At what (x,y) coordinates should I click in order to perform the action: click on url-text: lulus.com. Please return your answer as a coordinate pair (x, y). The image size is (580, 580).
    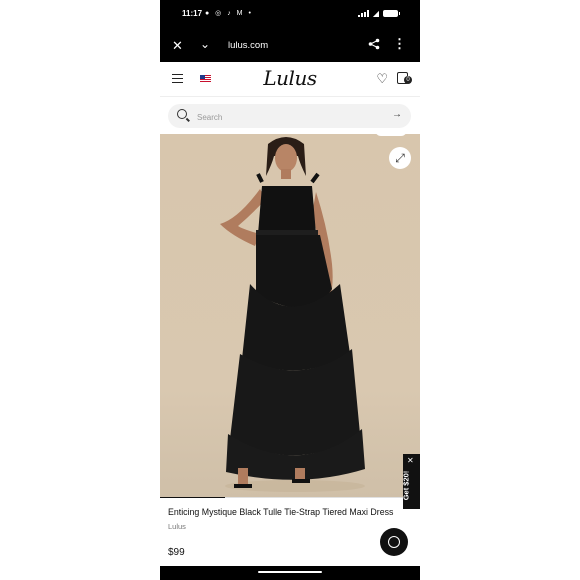
    Looking at the image, I should click on (248, 45).